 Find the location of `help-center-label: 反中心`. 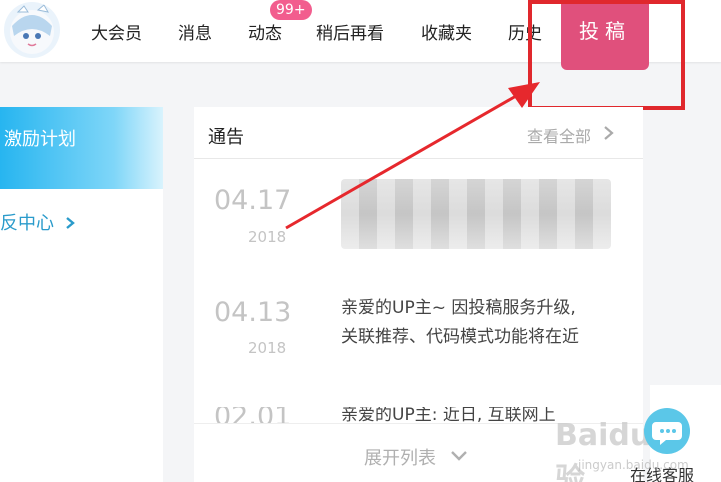

help-center-label: 反中心 is located at coordinates (27, 223).